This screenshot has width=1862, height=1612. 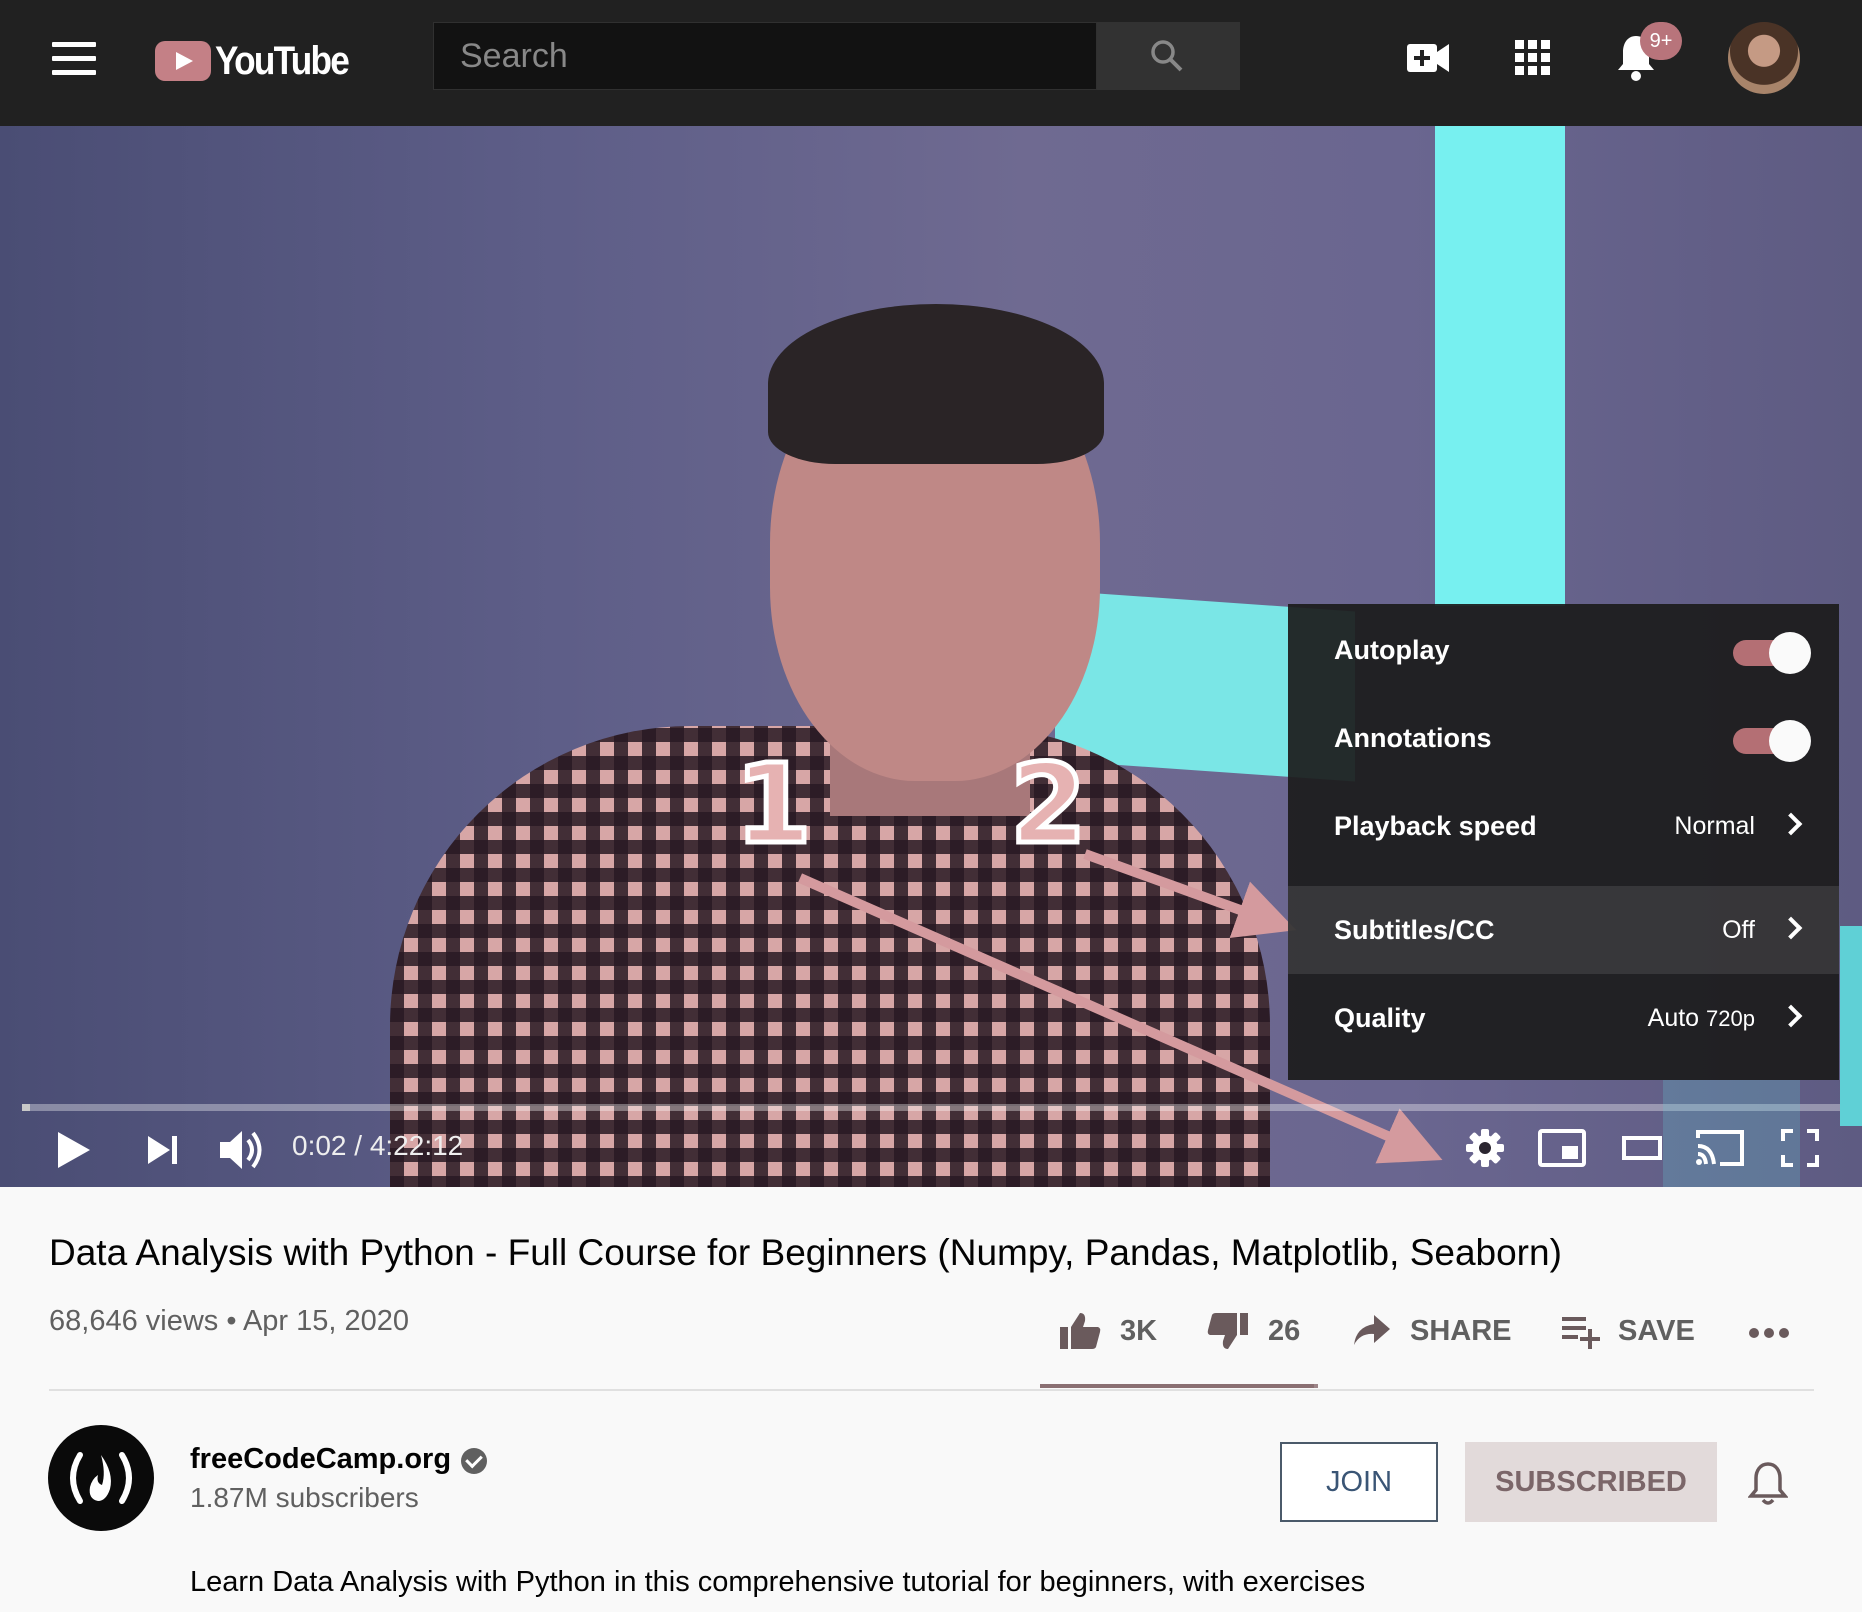 What do you see at coordinates (26, 1107) in the screenshot?
I see `progress-bar-fill` at bounding box center [26, 1107].